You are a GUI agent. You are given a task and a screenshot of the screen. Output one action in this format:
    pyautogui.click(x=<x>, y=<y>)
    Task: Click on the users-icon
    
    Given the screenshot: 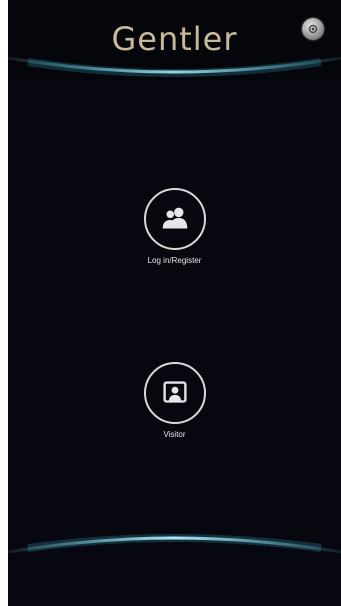 What is the action you would take?
    pyautogui.click(x=174, y=218)
    